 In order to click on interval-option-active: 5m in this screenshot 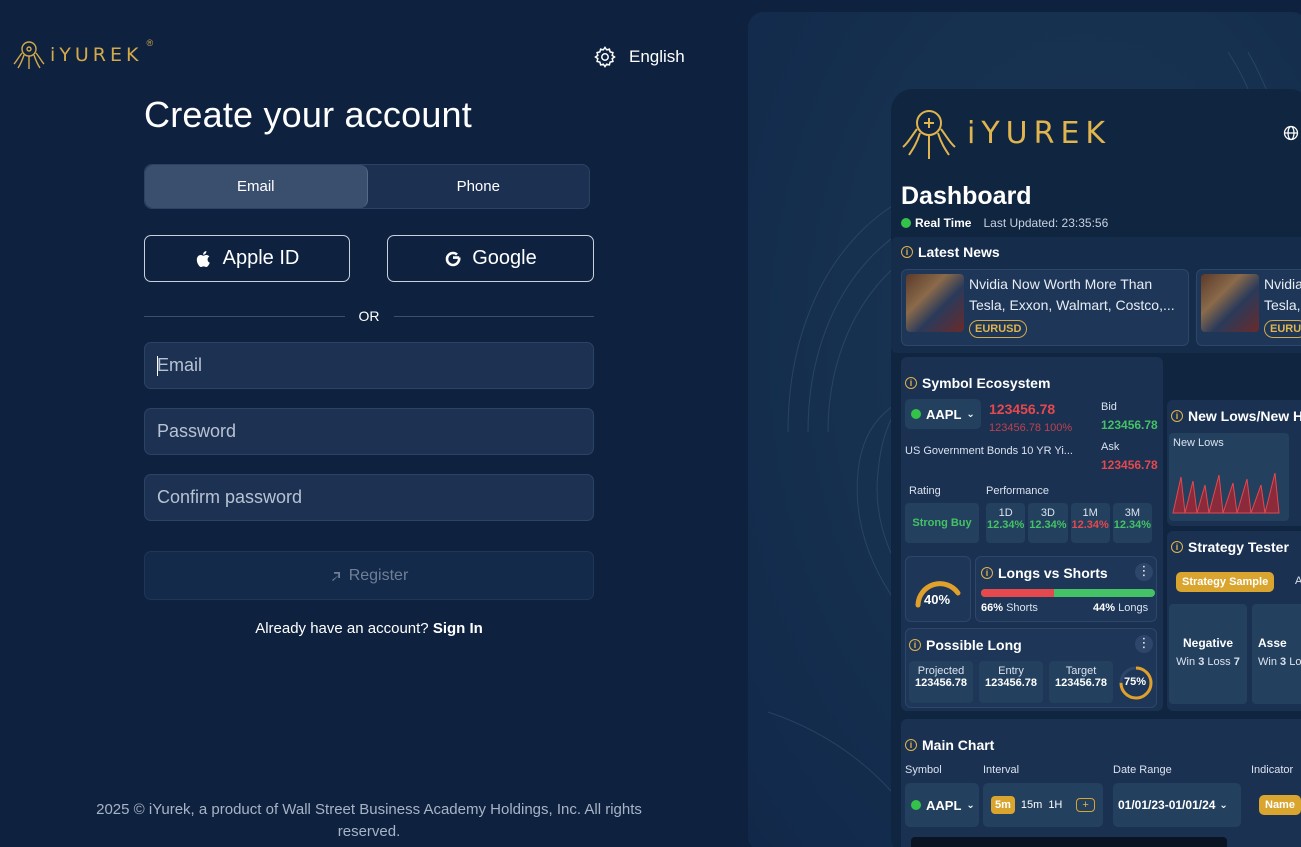, I will do `click(1003, 805)`.